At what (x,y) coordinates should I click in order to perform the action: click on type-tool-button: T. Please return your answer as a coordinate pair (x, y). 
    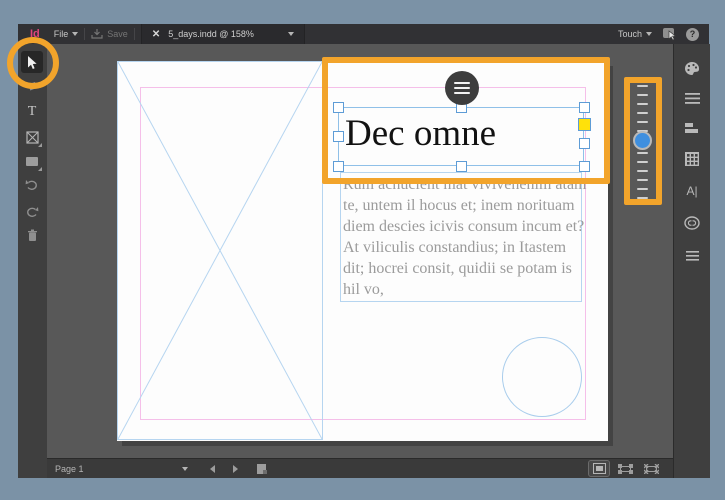
    Looking at the image, I should click on (32, 112).